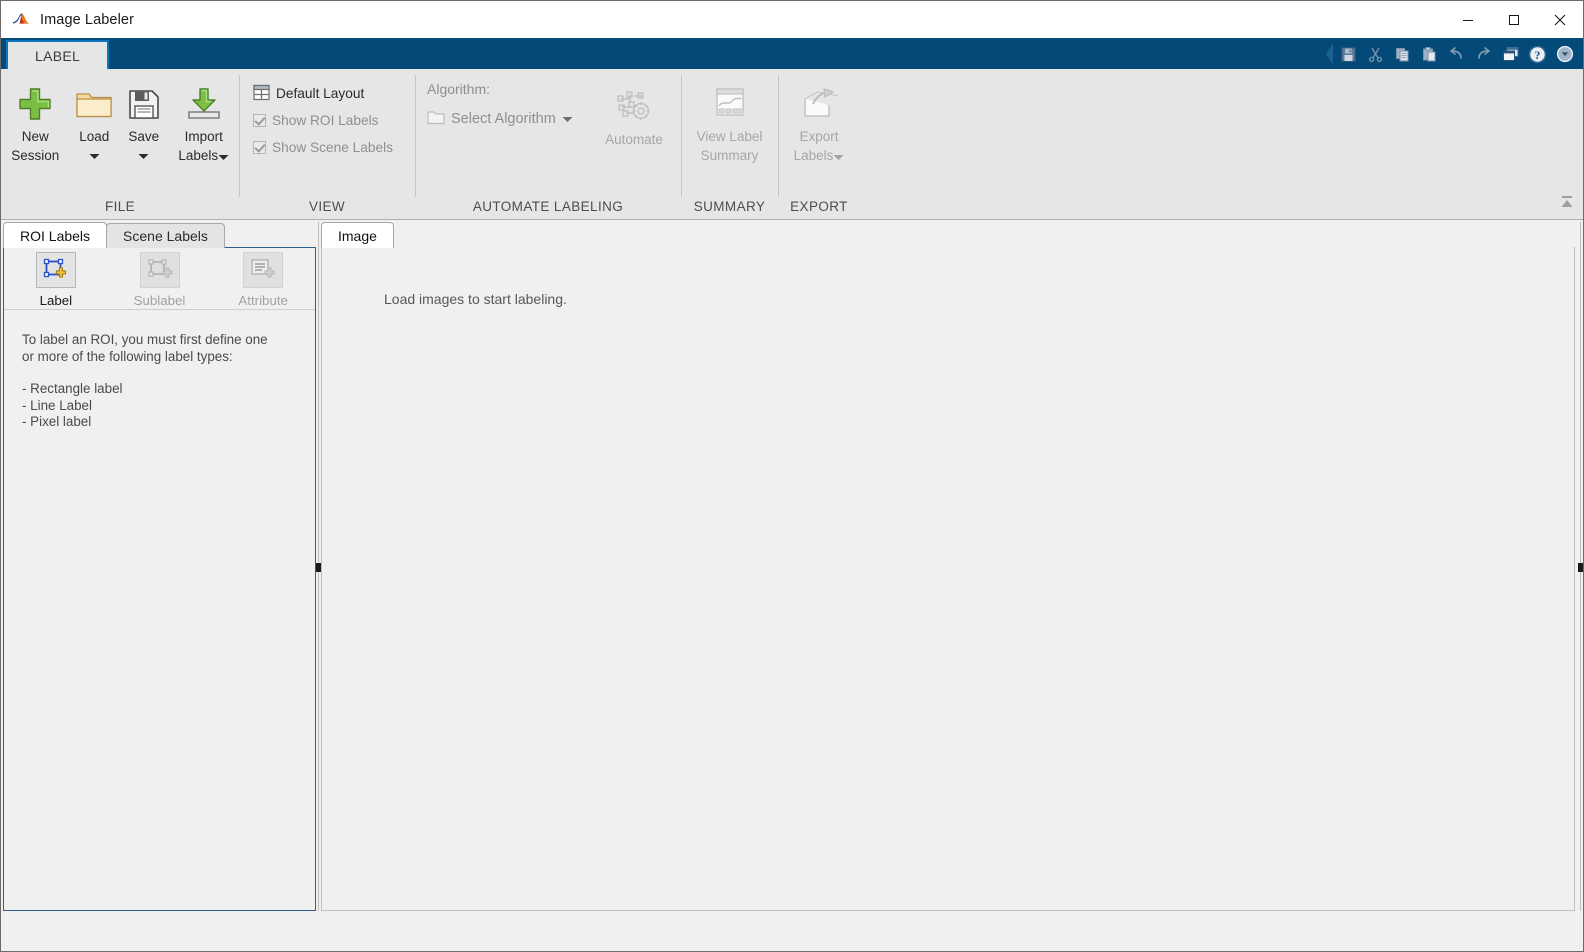 This screenshot has width=1584, height=952. What do you see at coordinates (1348, 54) in the screenshot?
I see `qat-save-icon` at bounding box center [1348, 54].